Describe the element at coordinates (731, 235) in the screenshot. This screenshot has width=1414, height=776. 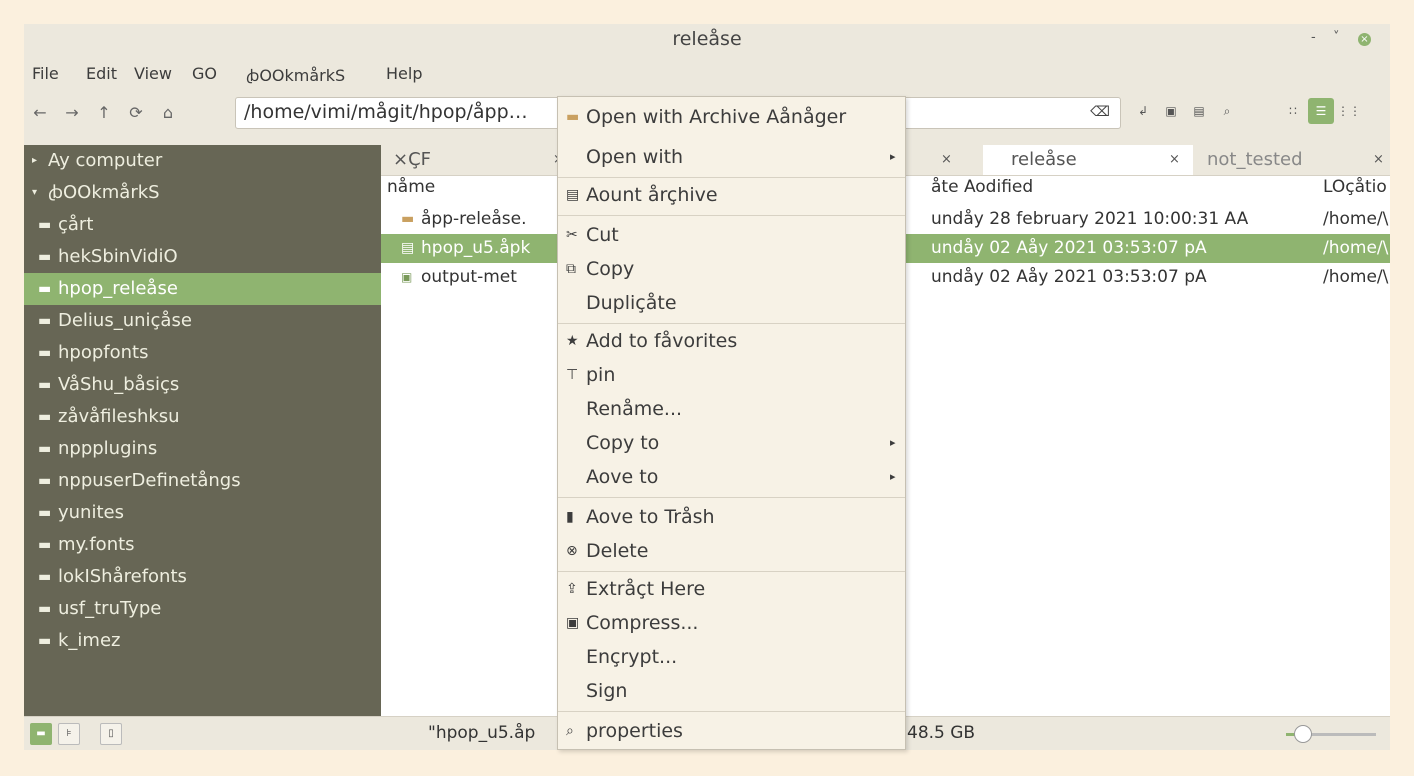
I see `menu-cut: ✂ Cut` at that location.